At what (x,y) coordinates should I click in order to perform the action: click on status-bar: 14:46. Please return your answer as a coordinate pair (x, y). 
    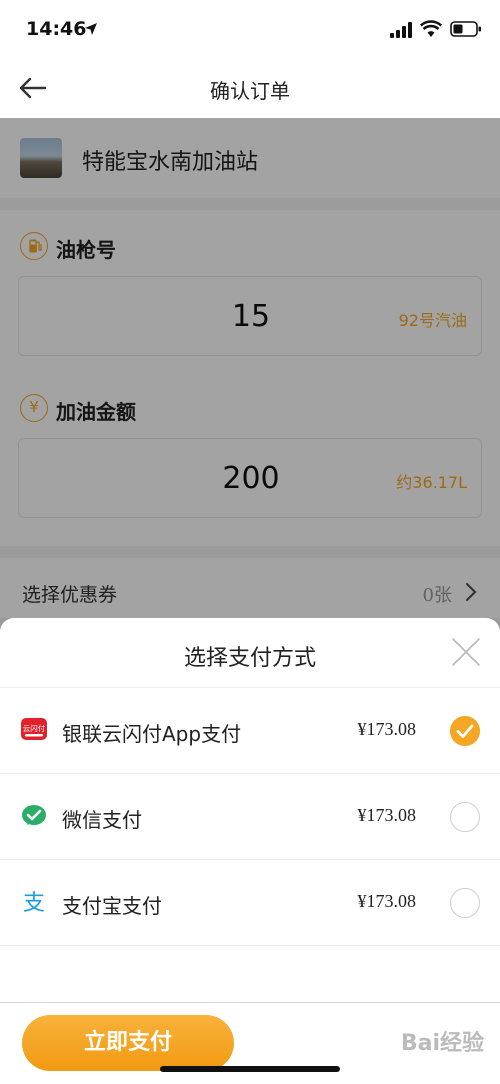
    Looking at the image, I should click on (250, 29).